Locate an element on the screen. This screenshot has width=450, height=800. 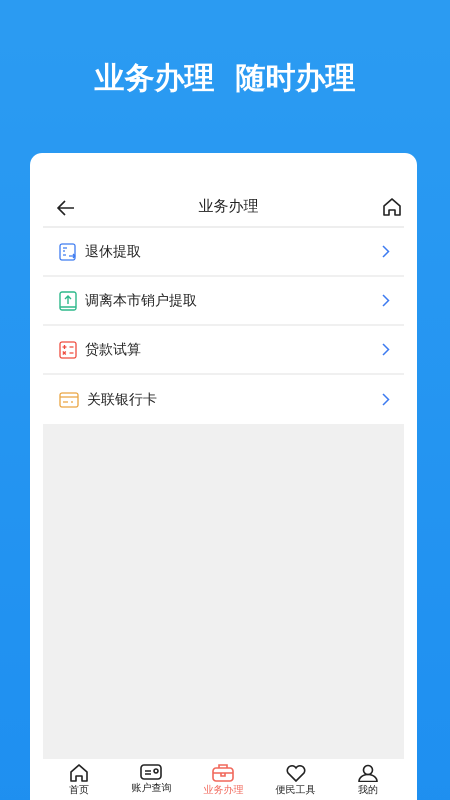
card-icon is located at coordinates (69, 400).